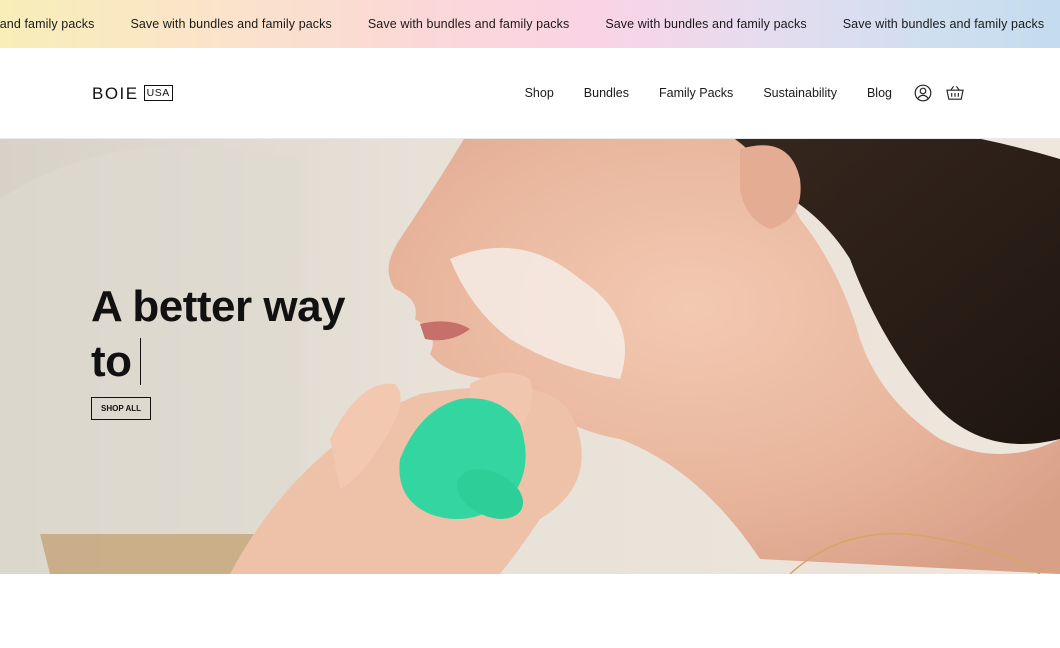 The width and height of the screenshot is (1060, 648). What do you see at coordinates (115, 93) in the screenshot?
I see `logo-wordmark: BOIE` at bounding box center [115, 93].